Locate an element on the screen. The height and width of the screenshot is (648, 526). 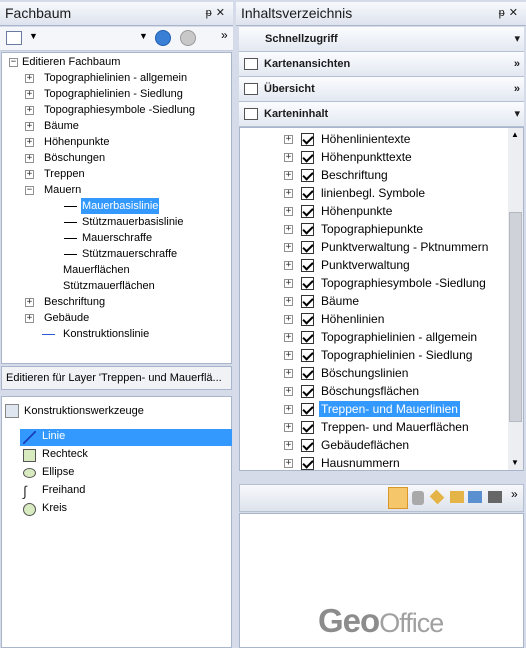
scroll-up-icon: ▲ is located at coordinates (515, 134).